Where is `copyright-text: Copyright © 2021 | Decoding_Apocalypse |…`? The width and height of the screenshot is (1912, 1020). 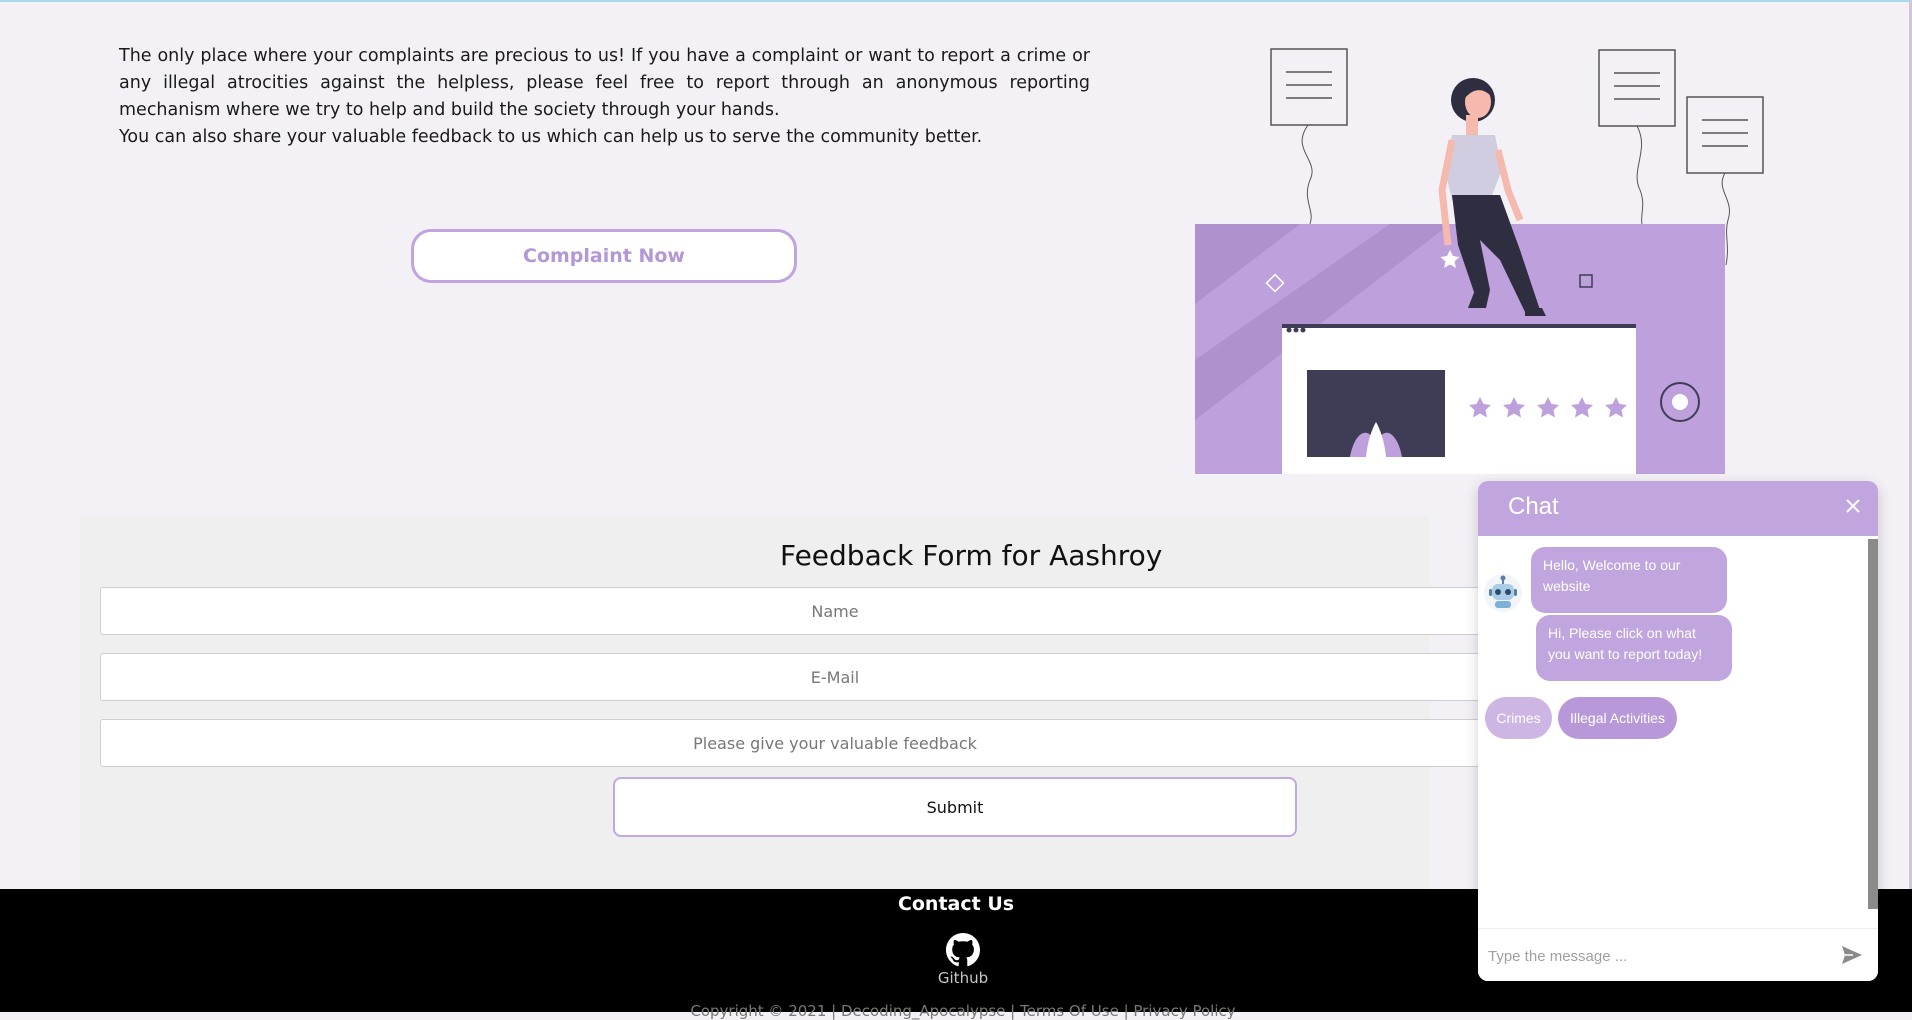 copyright-text: Copyright © 2021 | Decoding_Apocalypse |… is located at coordinates (963, 1011).